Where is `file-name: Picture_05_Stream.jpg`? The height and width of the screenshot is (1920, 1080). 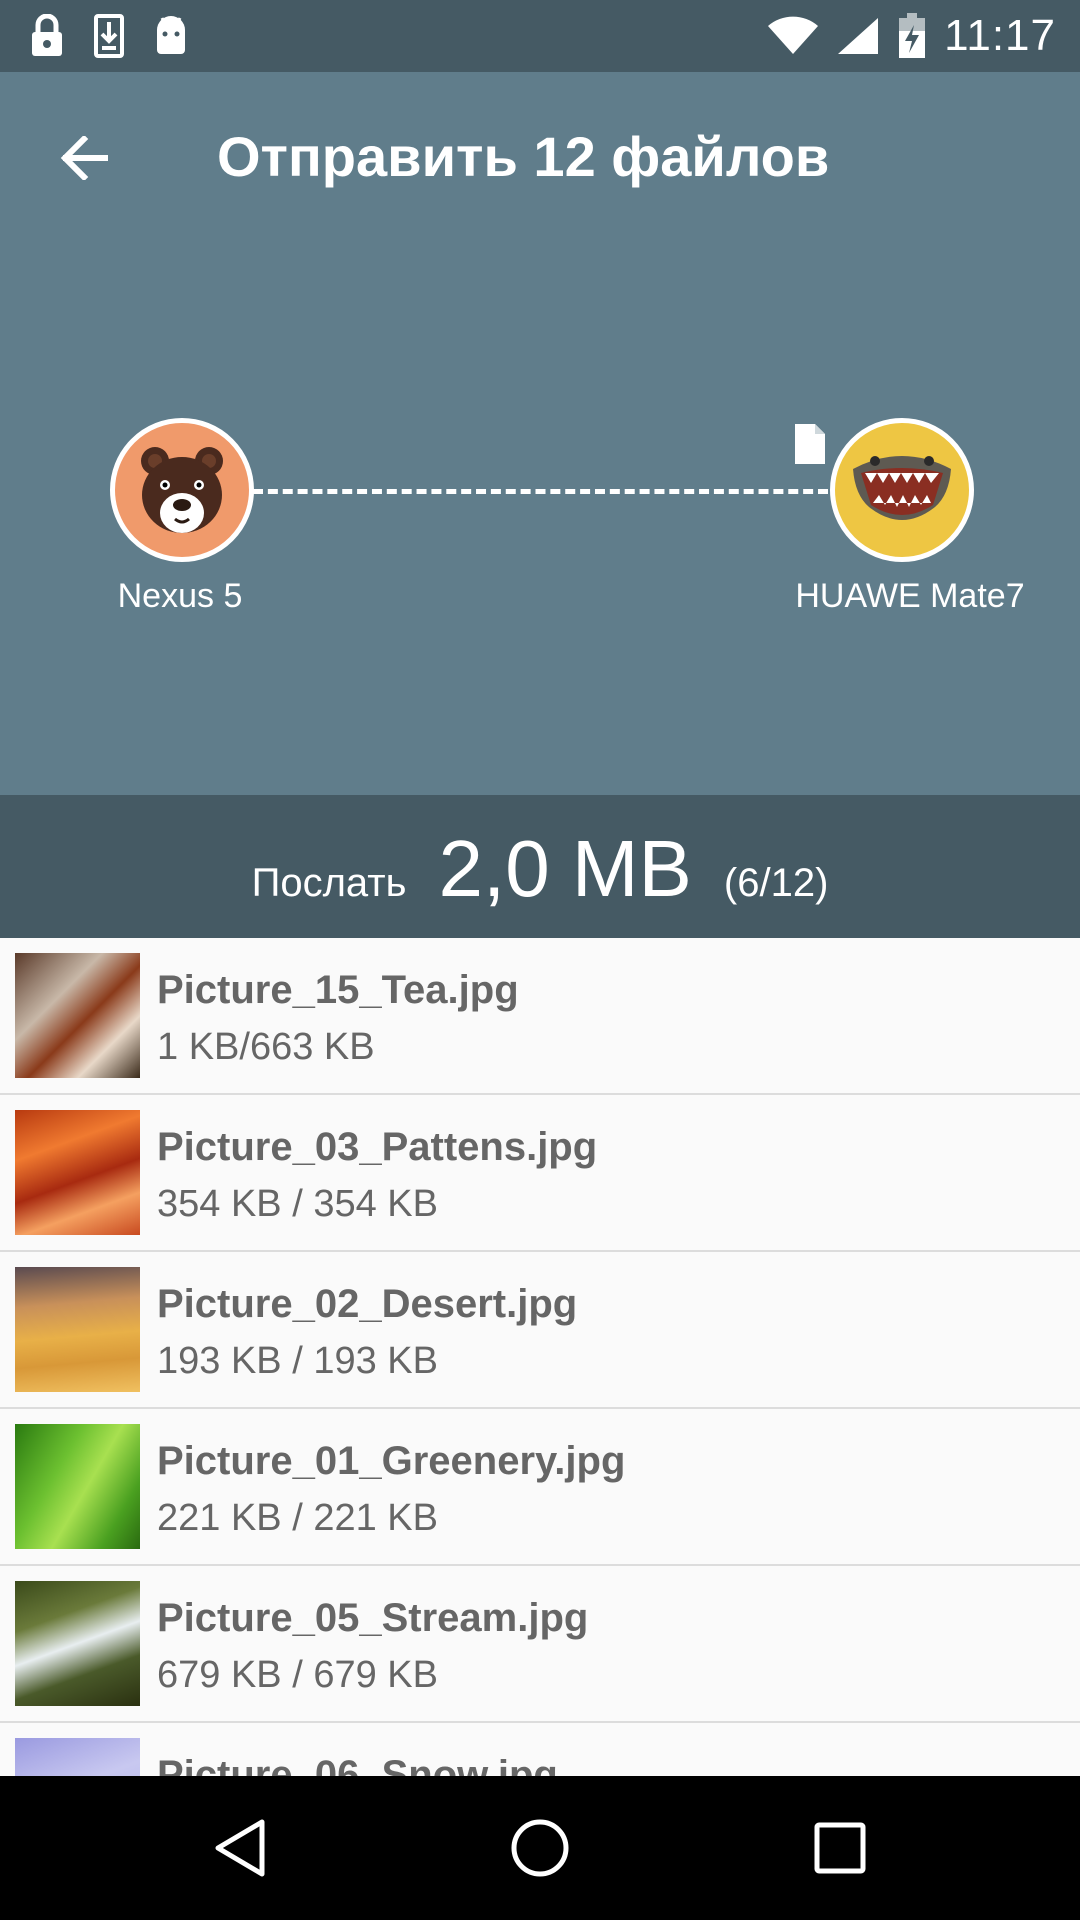 file-name: Picture_05_Stream.jpg is located at coordinates (373, 1618).